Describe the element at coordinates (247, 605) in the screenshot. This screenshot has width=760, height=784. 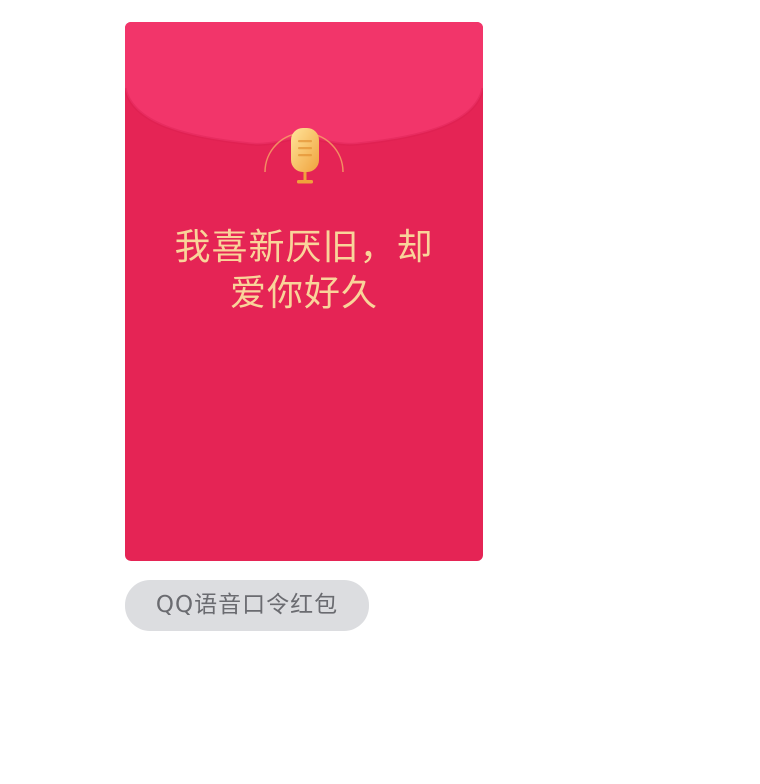
I see `envelope-type-label: QQ语音口令红包` at that location.